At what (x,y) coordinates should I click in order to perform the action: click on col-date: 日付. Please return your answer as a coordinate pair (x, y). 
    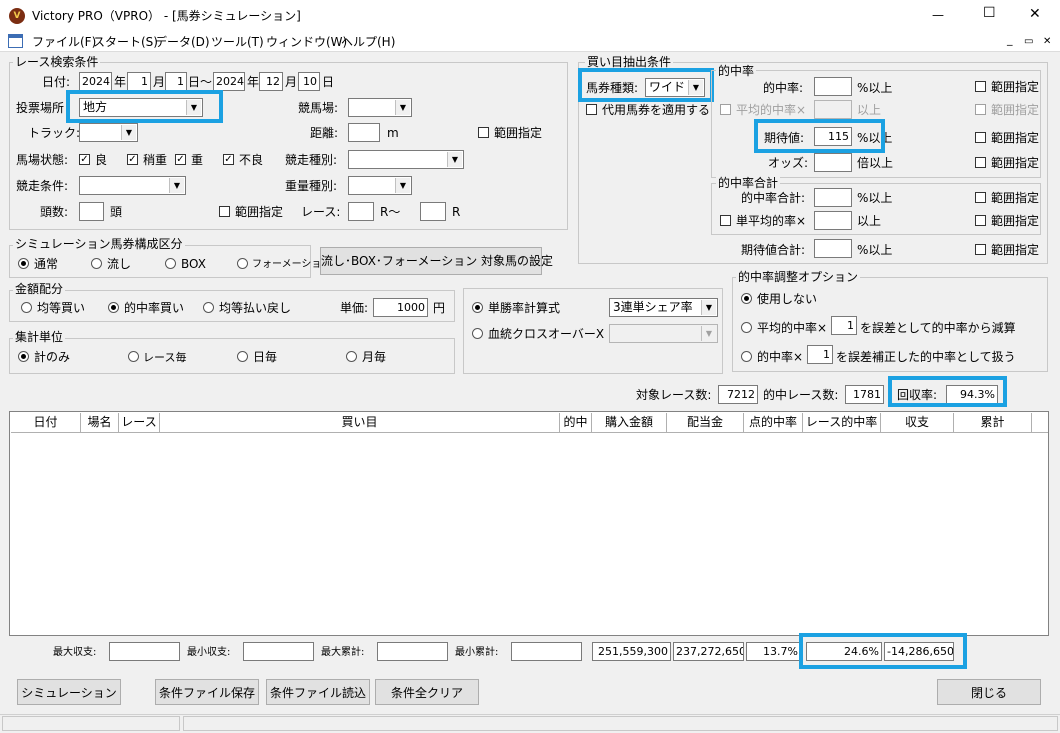
    Looking at the image, I should click on (46, 422).